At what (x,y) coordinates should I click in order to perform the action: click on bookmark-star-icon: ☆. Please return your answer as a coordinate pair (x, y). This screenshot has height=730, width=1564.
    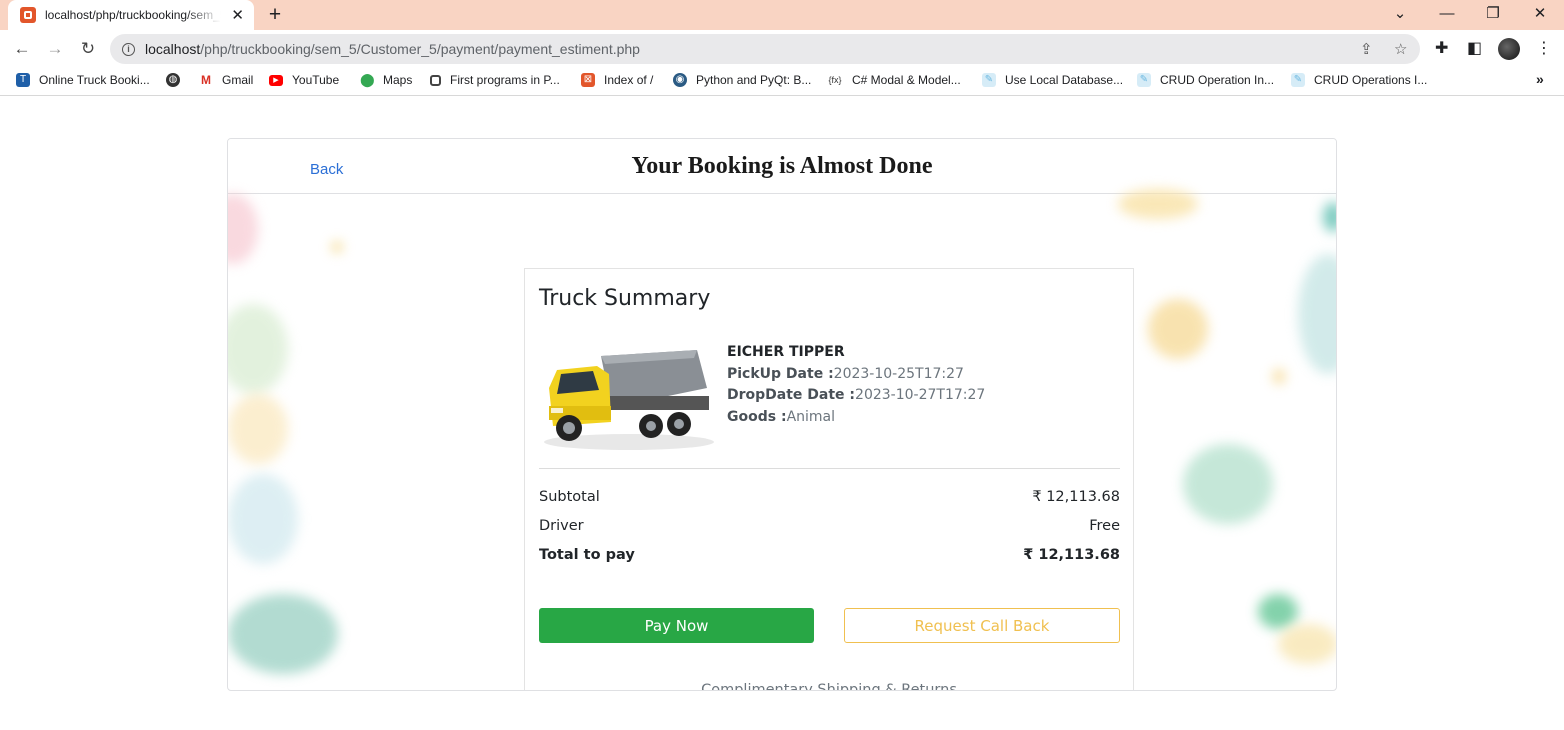
    Looking at the image, I should click on (1400, 49).